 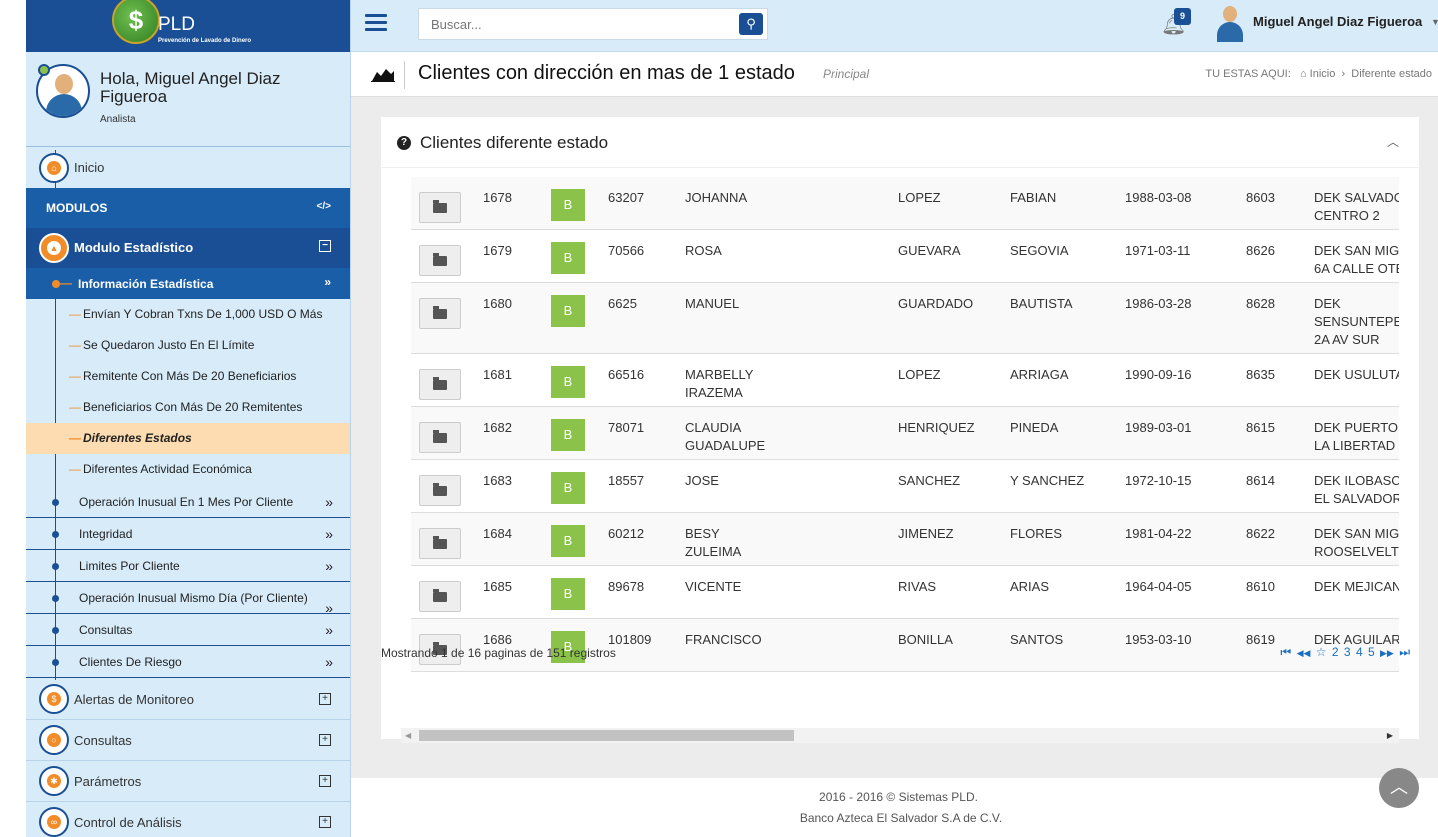 I want to click on sidebar-item-inicio: ⌂ Inicio, so click(x=188, y=169).